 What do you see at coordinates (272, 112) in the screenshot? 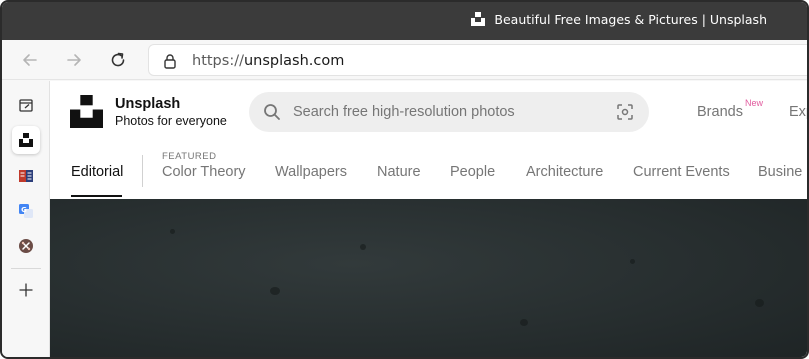
I see `search-icon` at bounding box center [272, 112].